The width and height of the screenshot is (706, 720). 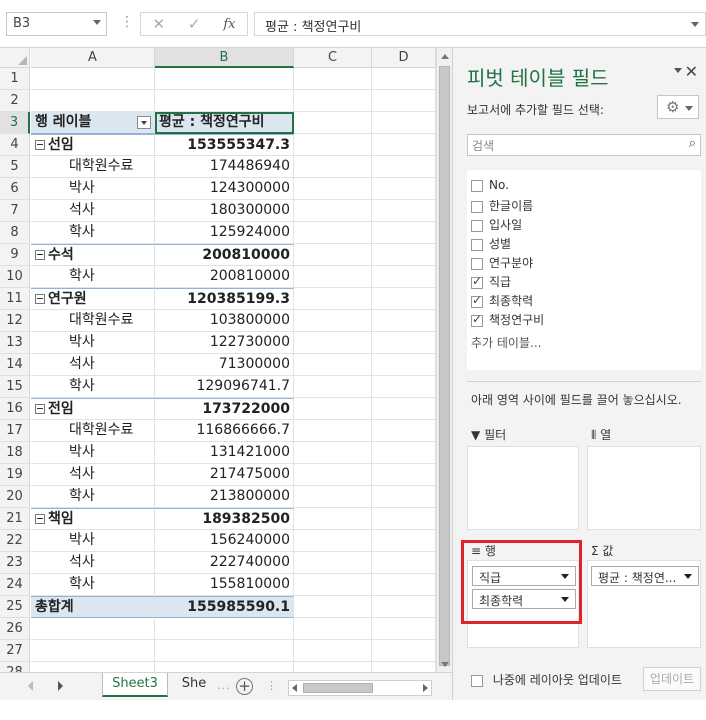 What do you see at coordinates (194, 24) in the screenshot?
I see `enter-icon: ✓` at bounding box center [194, 24].